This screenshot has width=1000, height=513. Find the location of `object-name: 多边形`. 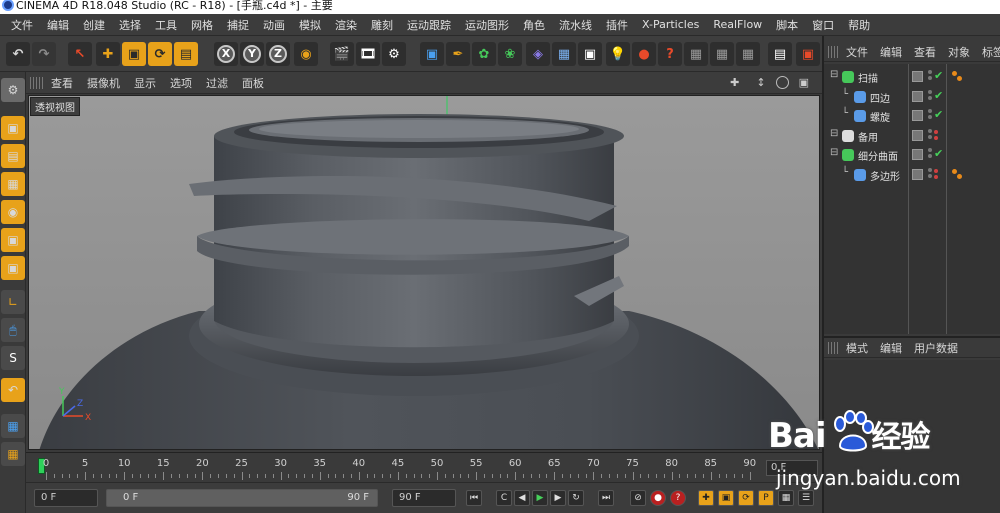

object-name: 多边形 is located at coordinates (885, 175).